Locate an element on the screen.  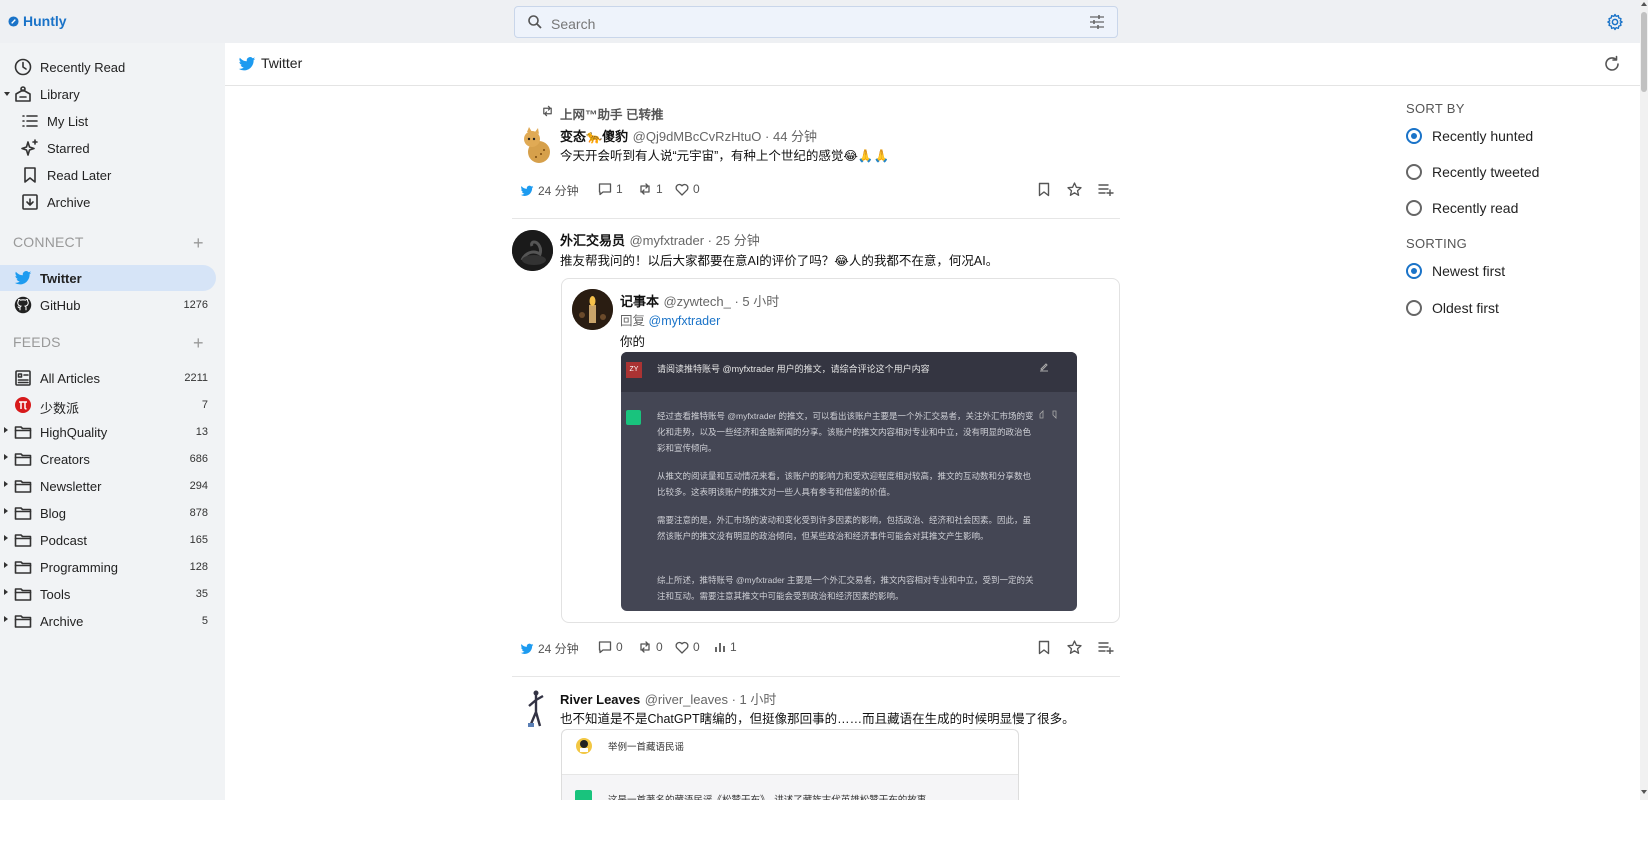
retweeted-by-label: 上网™助手 已转推 is located at coordinates (612, 115).